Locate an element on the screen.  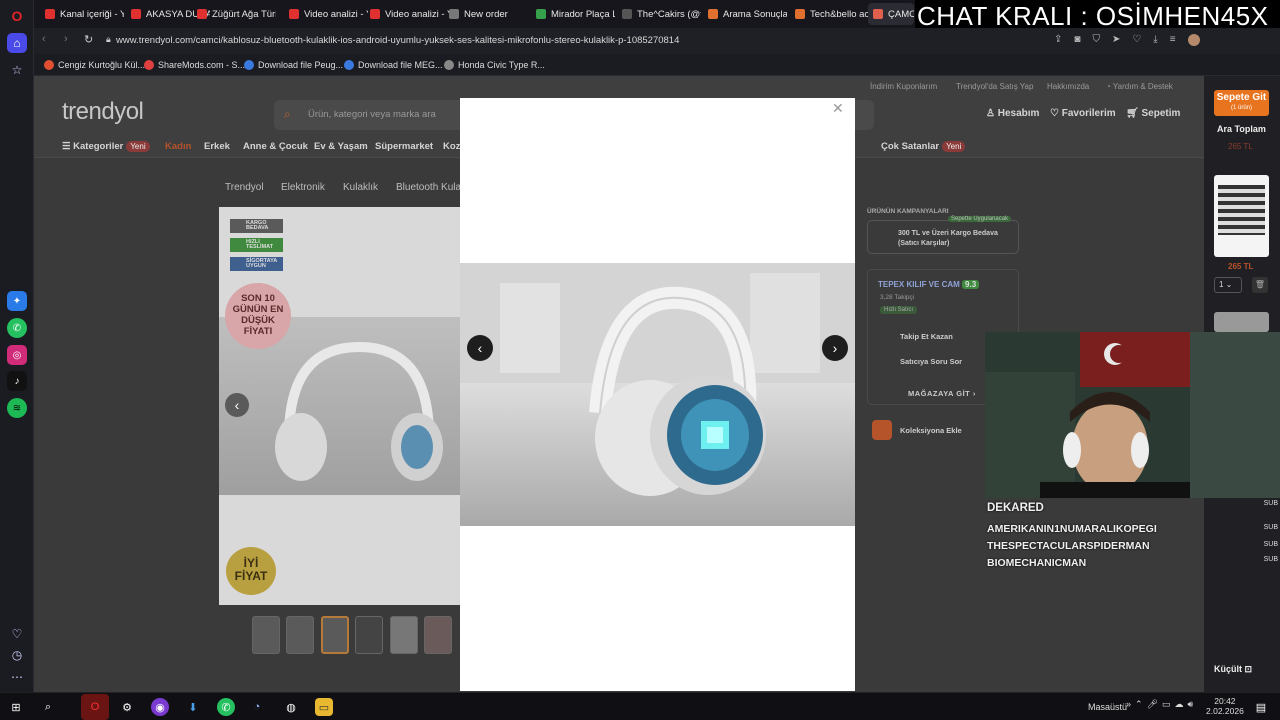
tray-icons: »⌃🎤︎▭☁🔊︎ is located at coordinates (1161, 704).